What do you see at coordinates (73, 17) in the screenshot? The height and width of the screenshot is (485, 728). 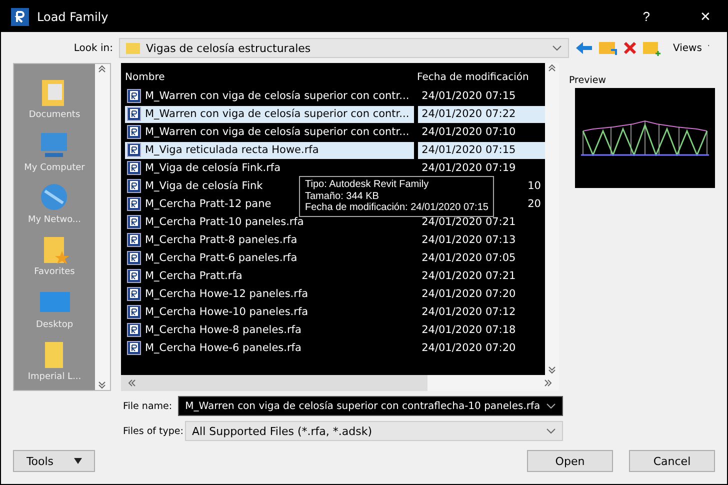 I see `window-title: Load Family` at bounding box center [73, 17].